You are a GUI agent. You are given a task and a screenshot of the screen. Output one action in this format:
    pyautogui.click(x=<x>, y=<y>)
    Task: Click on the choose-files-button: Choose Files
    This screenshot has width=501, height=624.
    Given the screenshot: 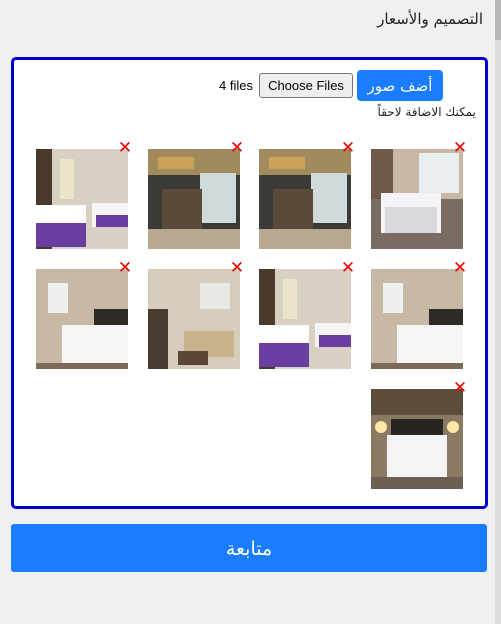 What is the action you would take?
    pyautogui.click(x=306, y=85)
    